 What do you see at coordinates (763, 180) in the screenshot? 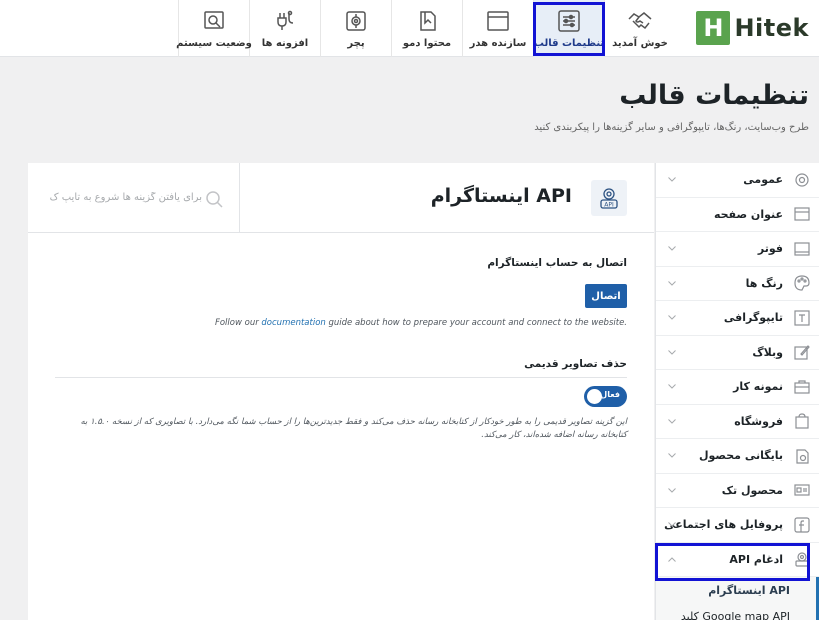
I see `sidebar-item-label: عمومی` at bounding box center [763, 180].